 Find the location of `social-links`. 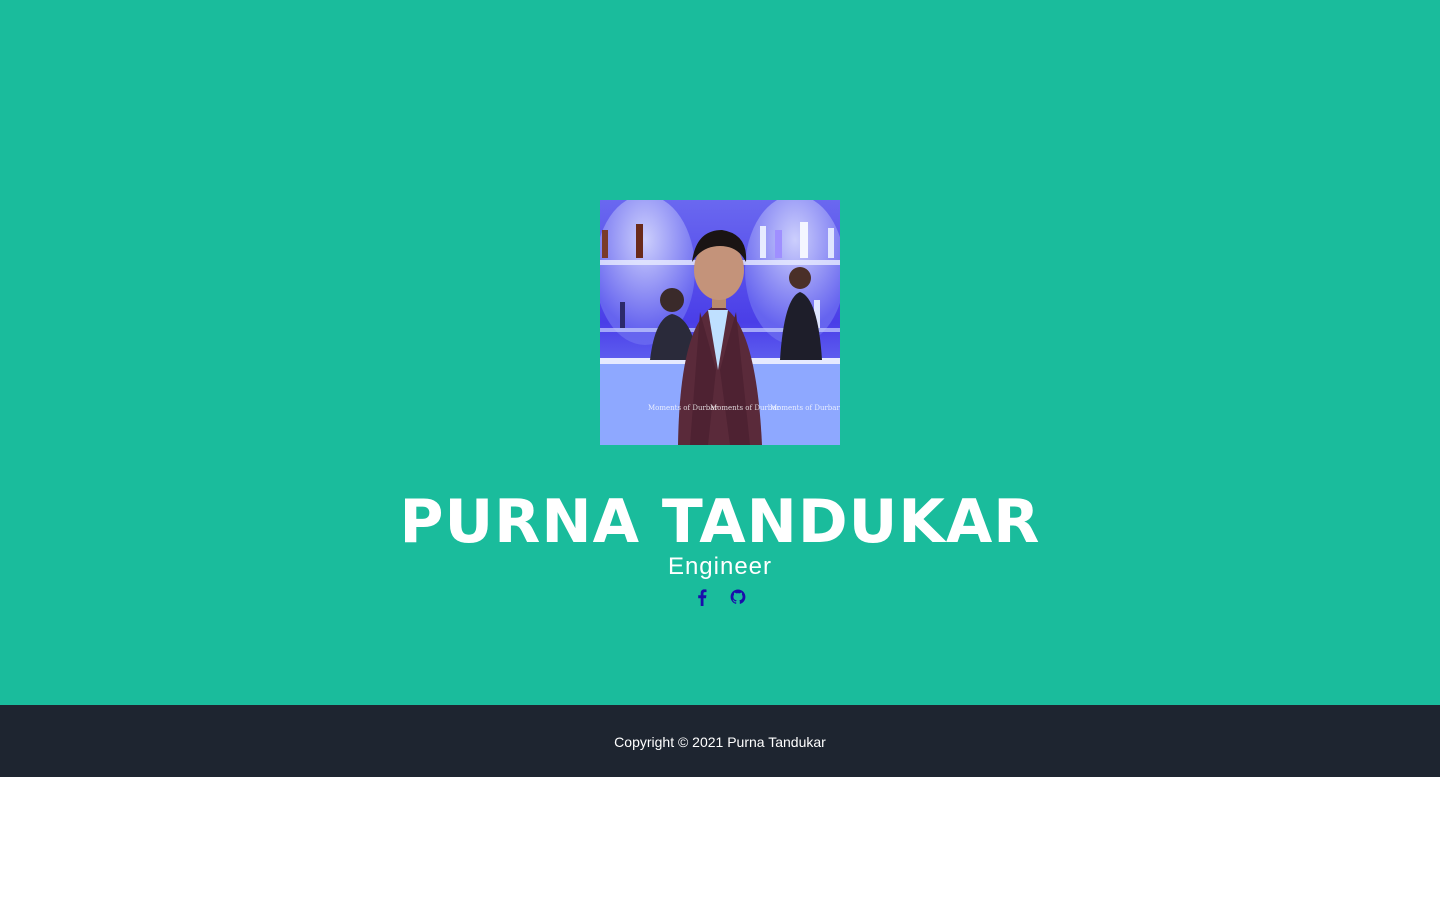

social-links is located at coordinates (720, 597).